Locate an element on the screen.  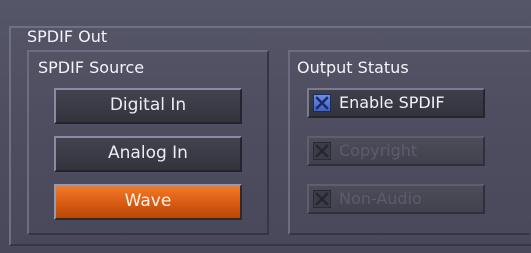
panel-title: SPDIF Out is located at coordinates (67, 36).